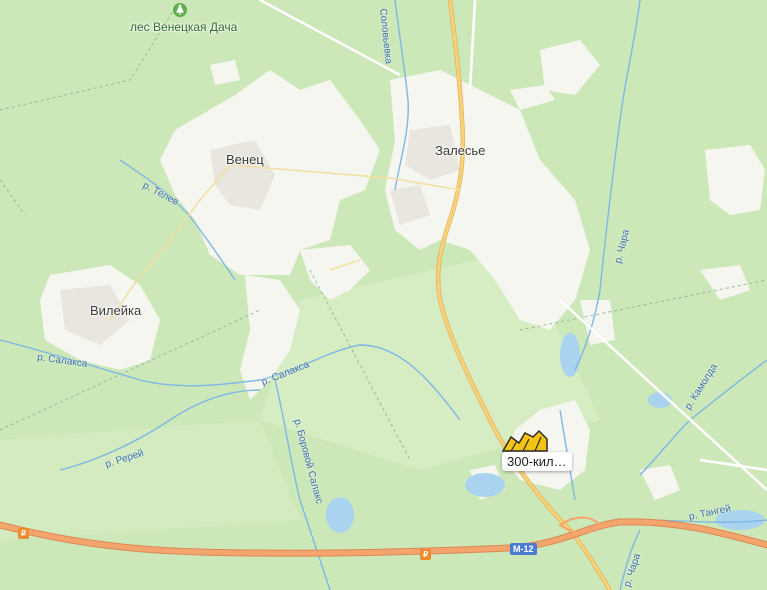 Image resolution: width=767 pixels, height=590 pixels. I want to click on village-label-zalesye: Залесье, so click(460, 150).